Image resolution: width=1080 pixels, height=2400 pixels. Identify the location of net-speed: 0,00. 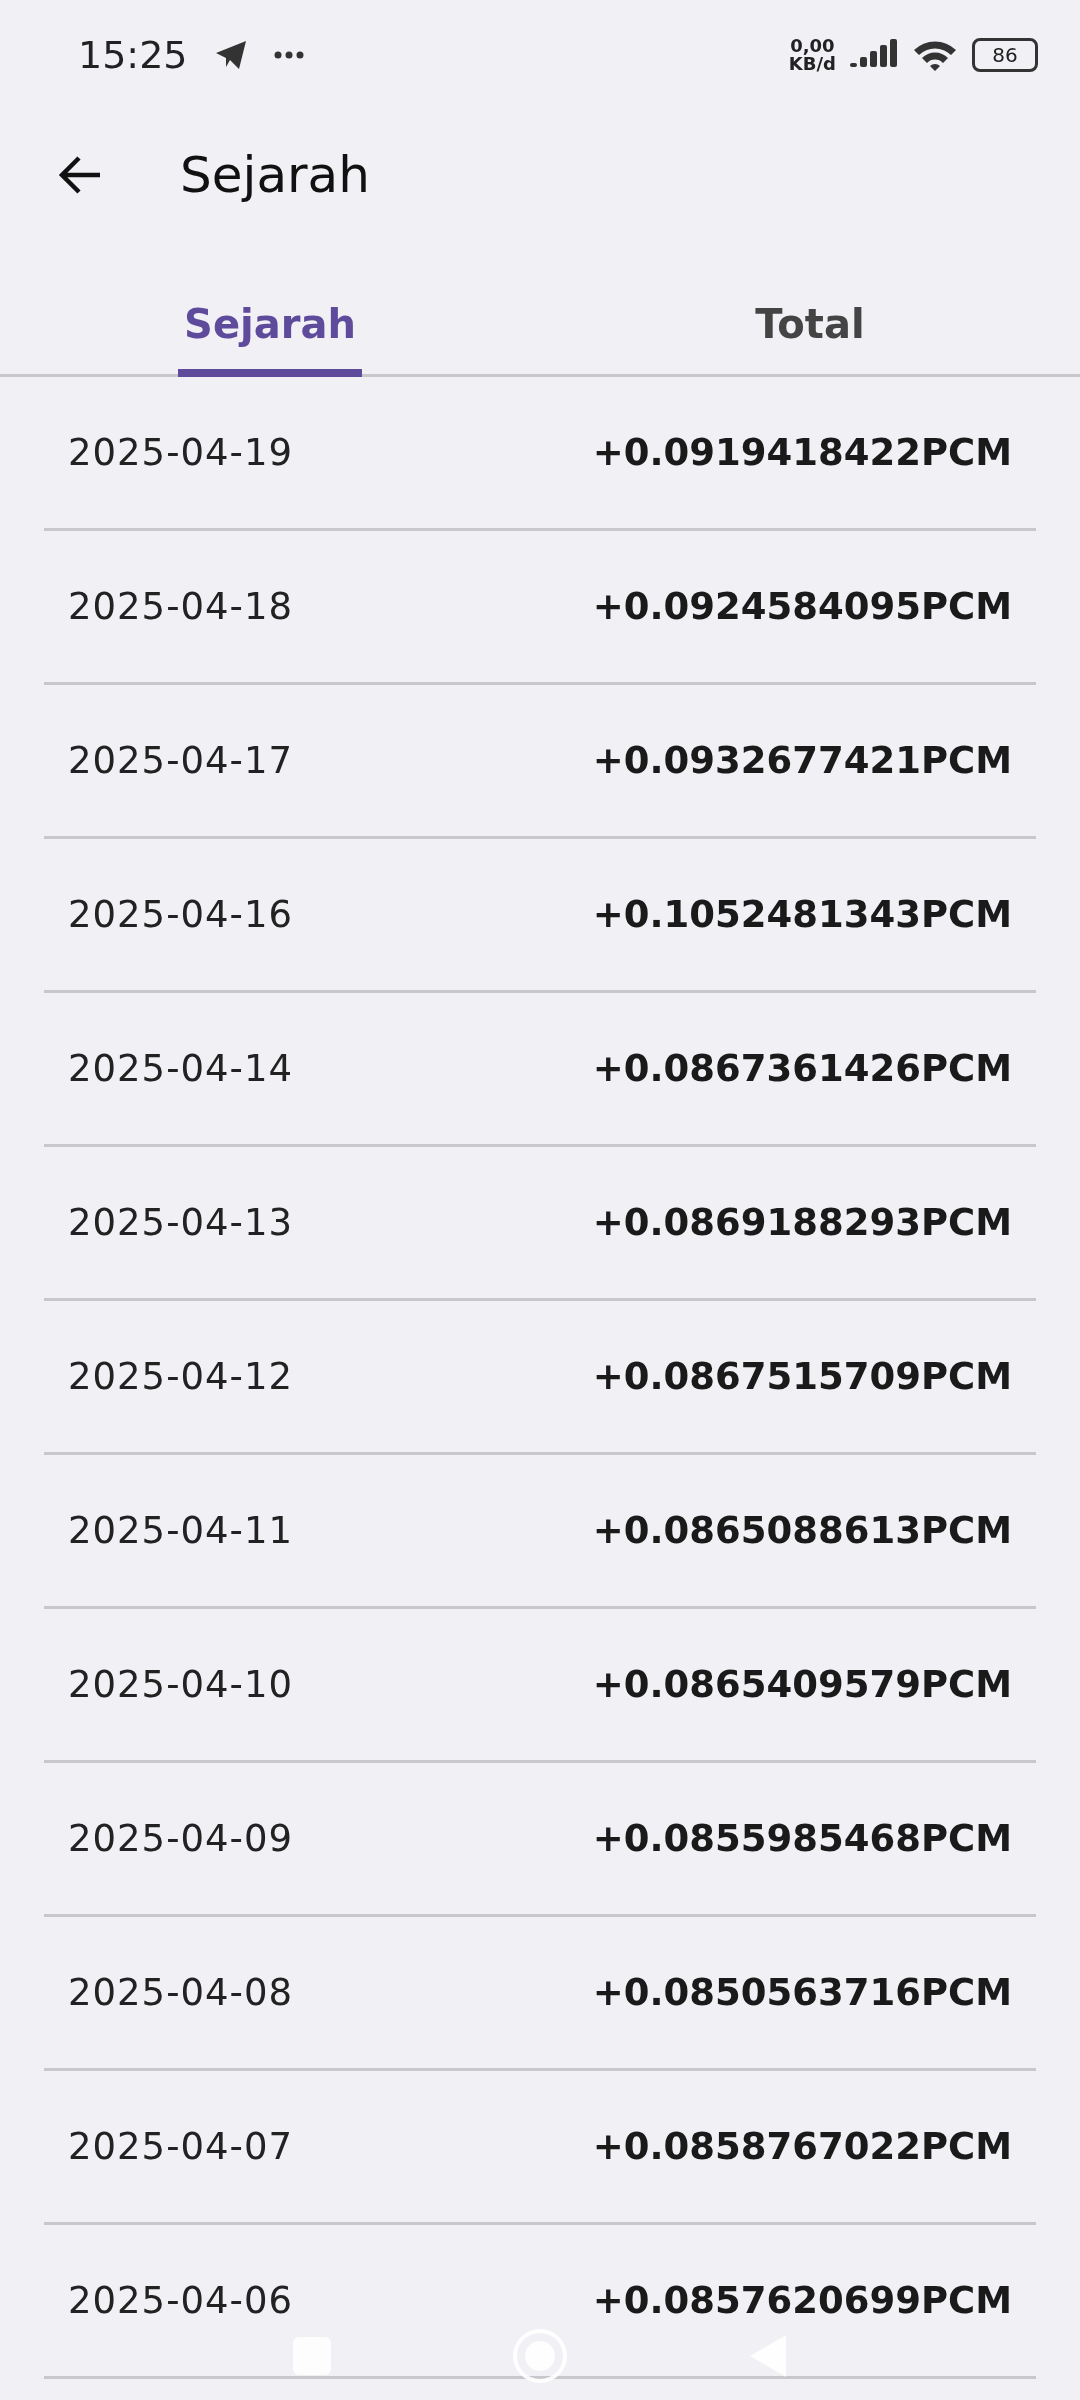
(812, 46).